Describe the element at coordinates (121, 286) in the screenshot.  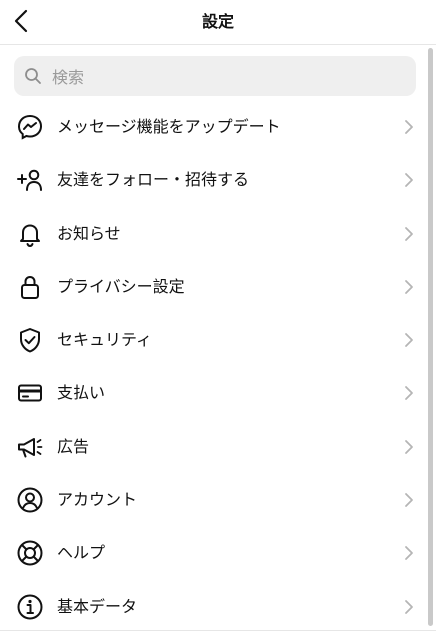
I see `menu-item-label: プライバシー設定` at that location.